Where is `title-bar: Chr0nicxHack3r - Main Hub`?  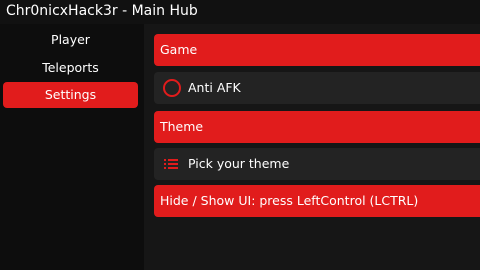 title-bar: Chr0nicxHack3r - Main Hub is located at coordinates (240, 12).